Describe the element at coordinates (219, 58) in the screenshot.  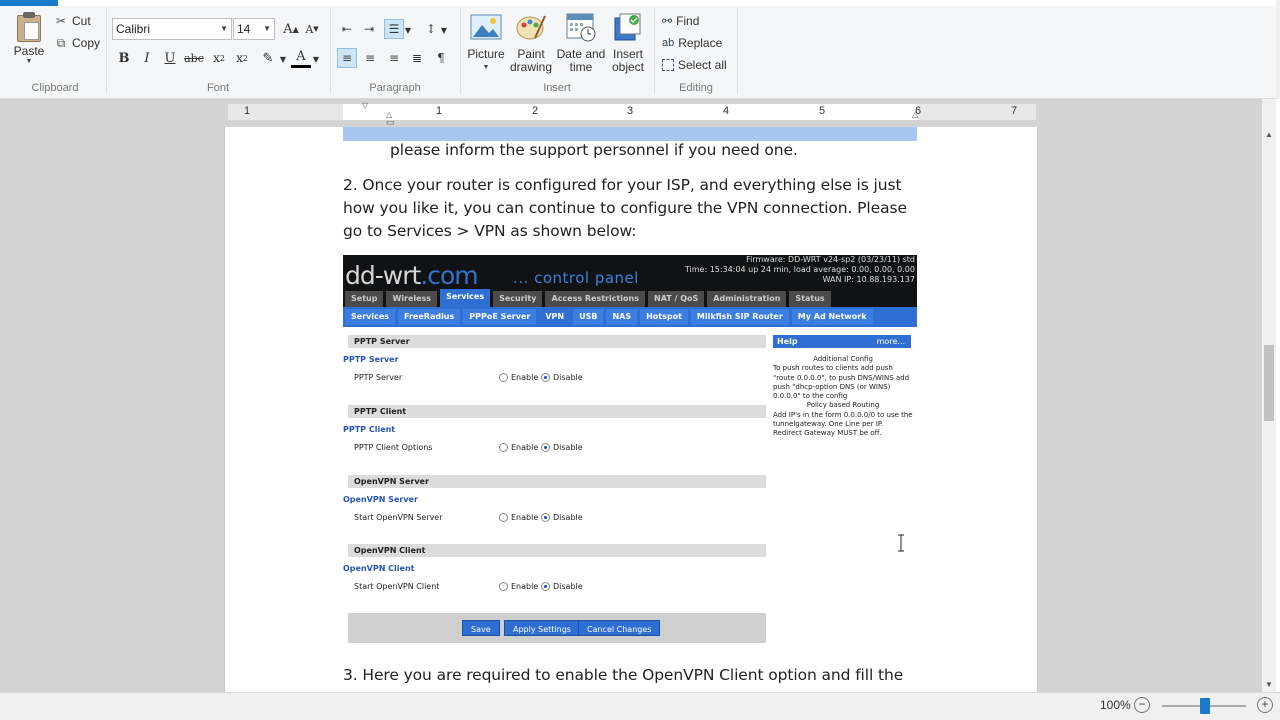
I see `subscript-button: x2` at that location.